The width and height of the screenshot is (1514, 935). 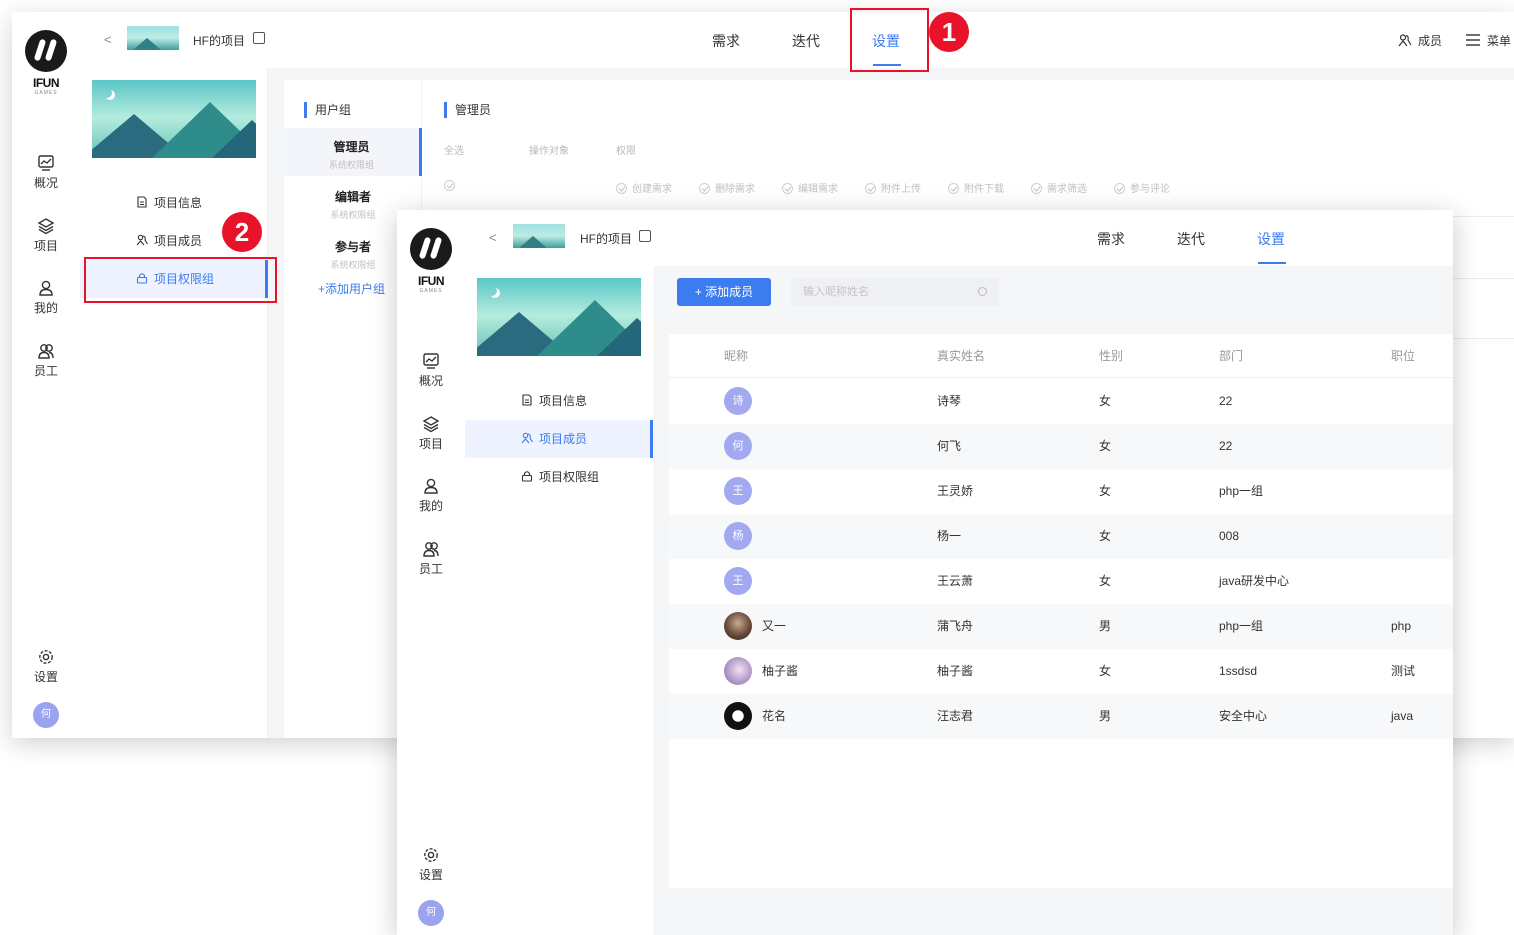 I want to click on side-item-label: 项目信息, so click(x=563, y=401).